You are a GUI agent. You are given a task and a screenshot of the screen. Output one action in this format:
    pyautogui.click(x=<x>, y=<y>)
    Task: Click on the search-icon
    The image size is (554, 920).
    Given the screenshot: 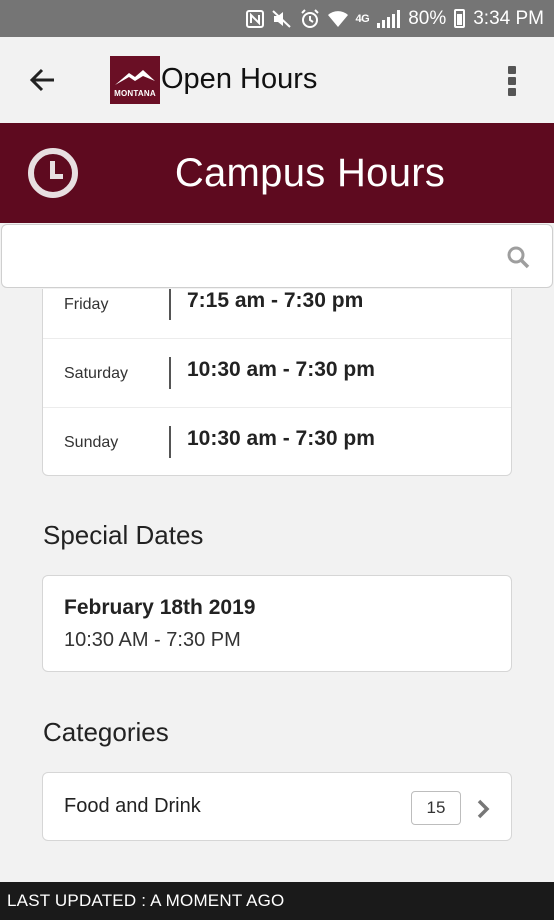 What is the action you would take?
    pyautogui.click(x=518, y=257)
    